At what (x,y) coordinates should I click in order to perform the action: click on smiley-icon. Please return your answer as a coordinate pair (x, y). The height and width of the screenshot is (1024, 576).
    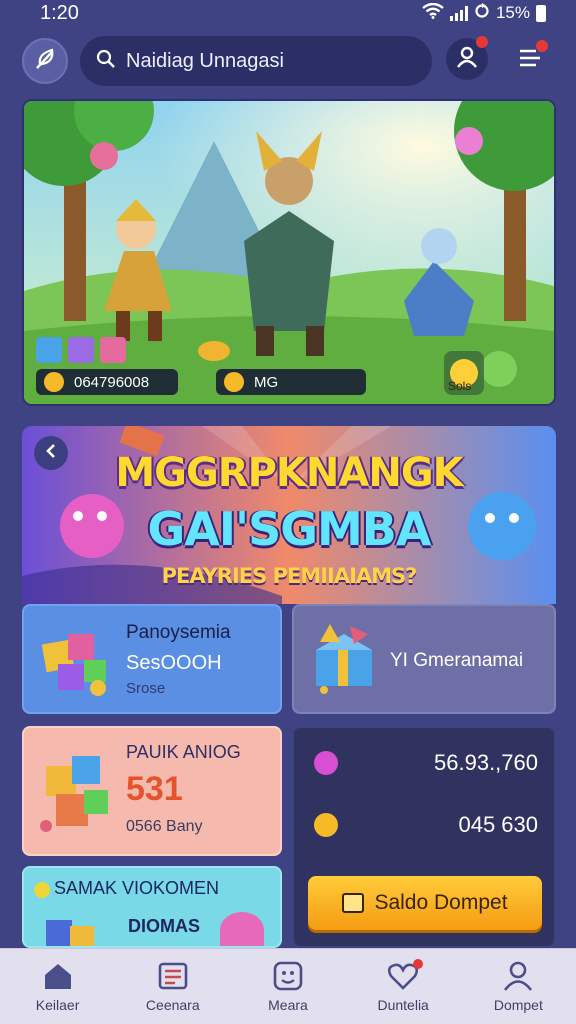
    Looking at the image, I should click on (288, 976).